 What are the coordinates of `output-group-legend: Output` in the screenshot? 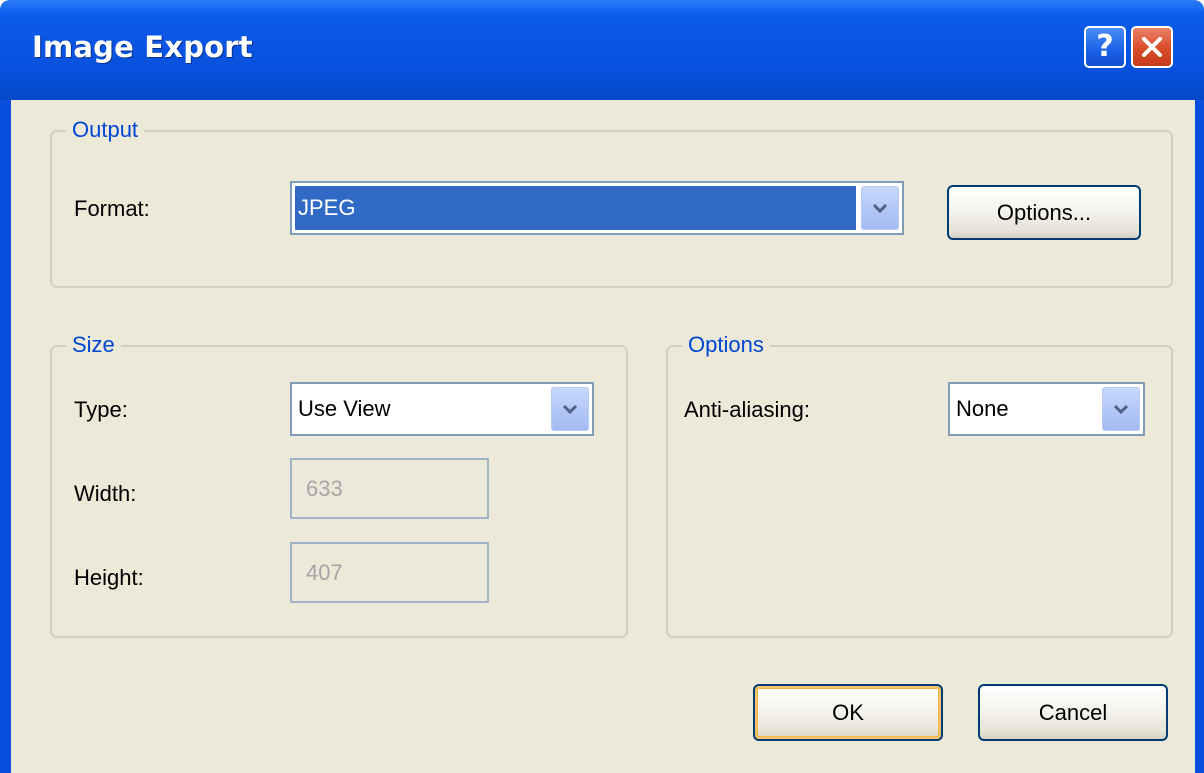 It's located at (105, 130).